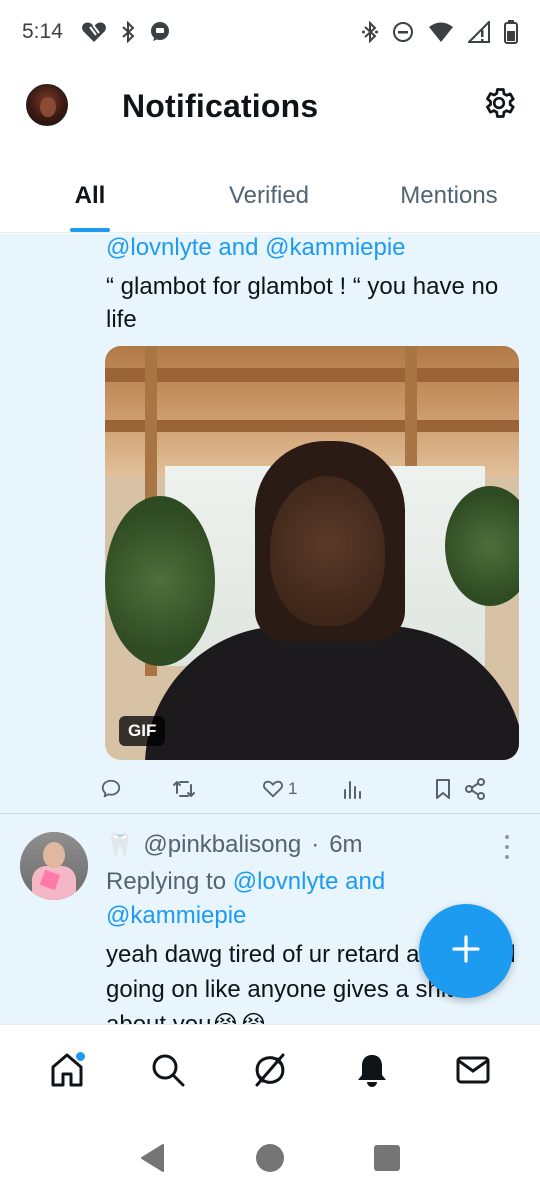  What do you see at coordinates (160, 581) in the screenshot?
I see `gif-scene-plant` at bounding box center [160, 581].